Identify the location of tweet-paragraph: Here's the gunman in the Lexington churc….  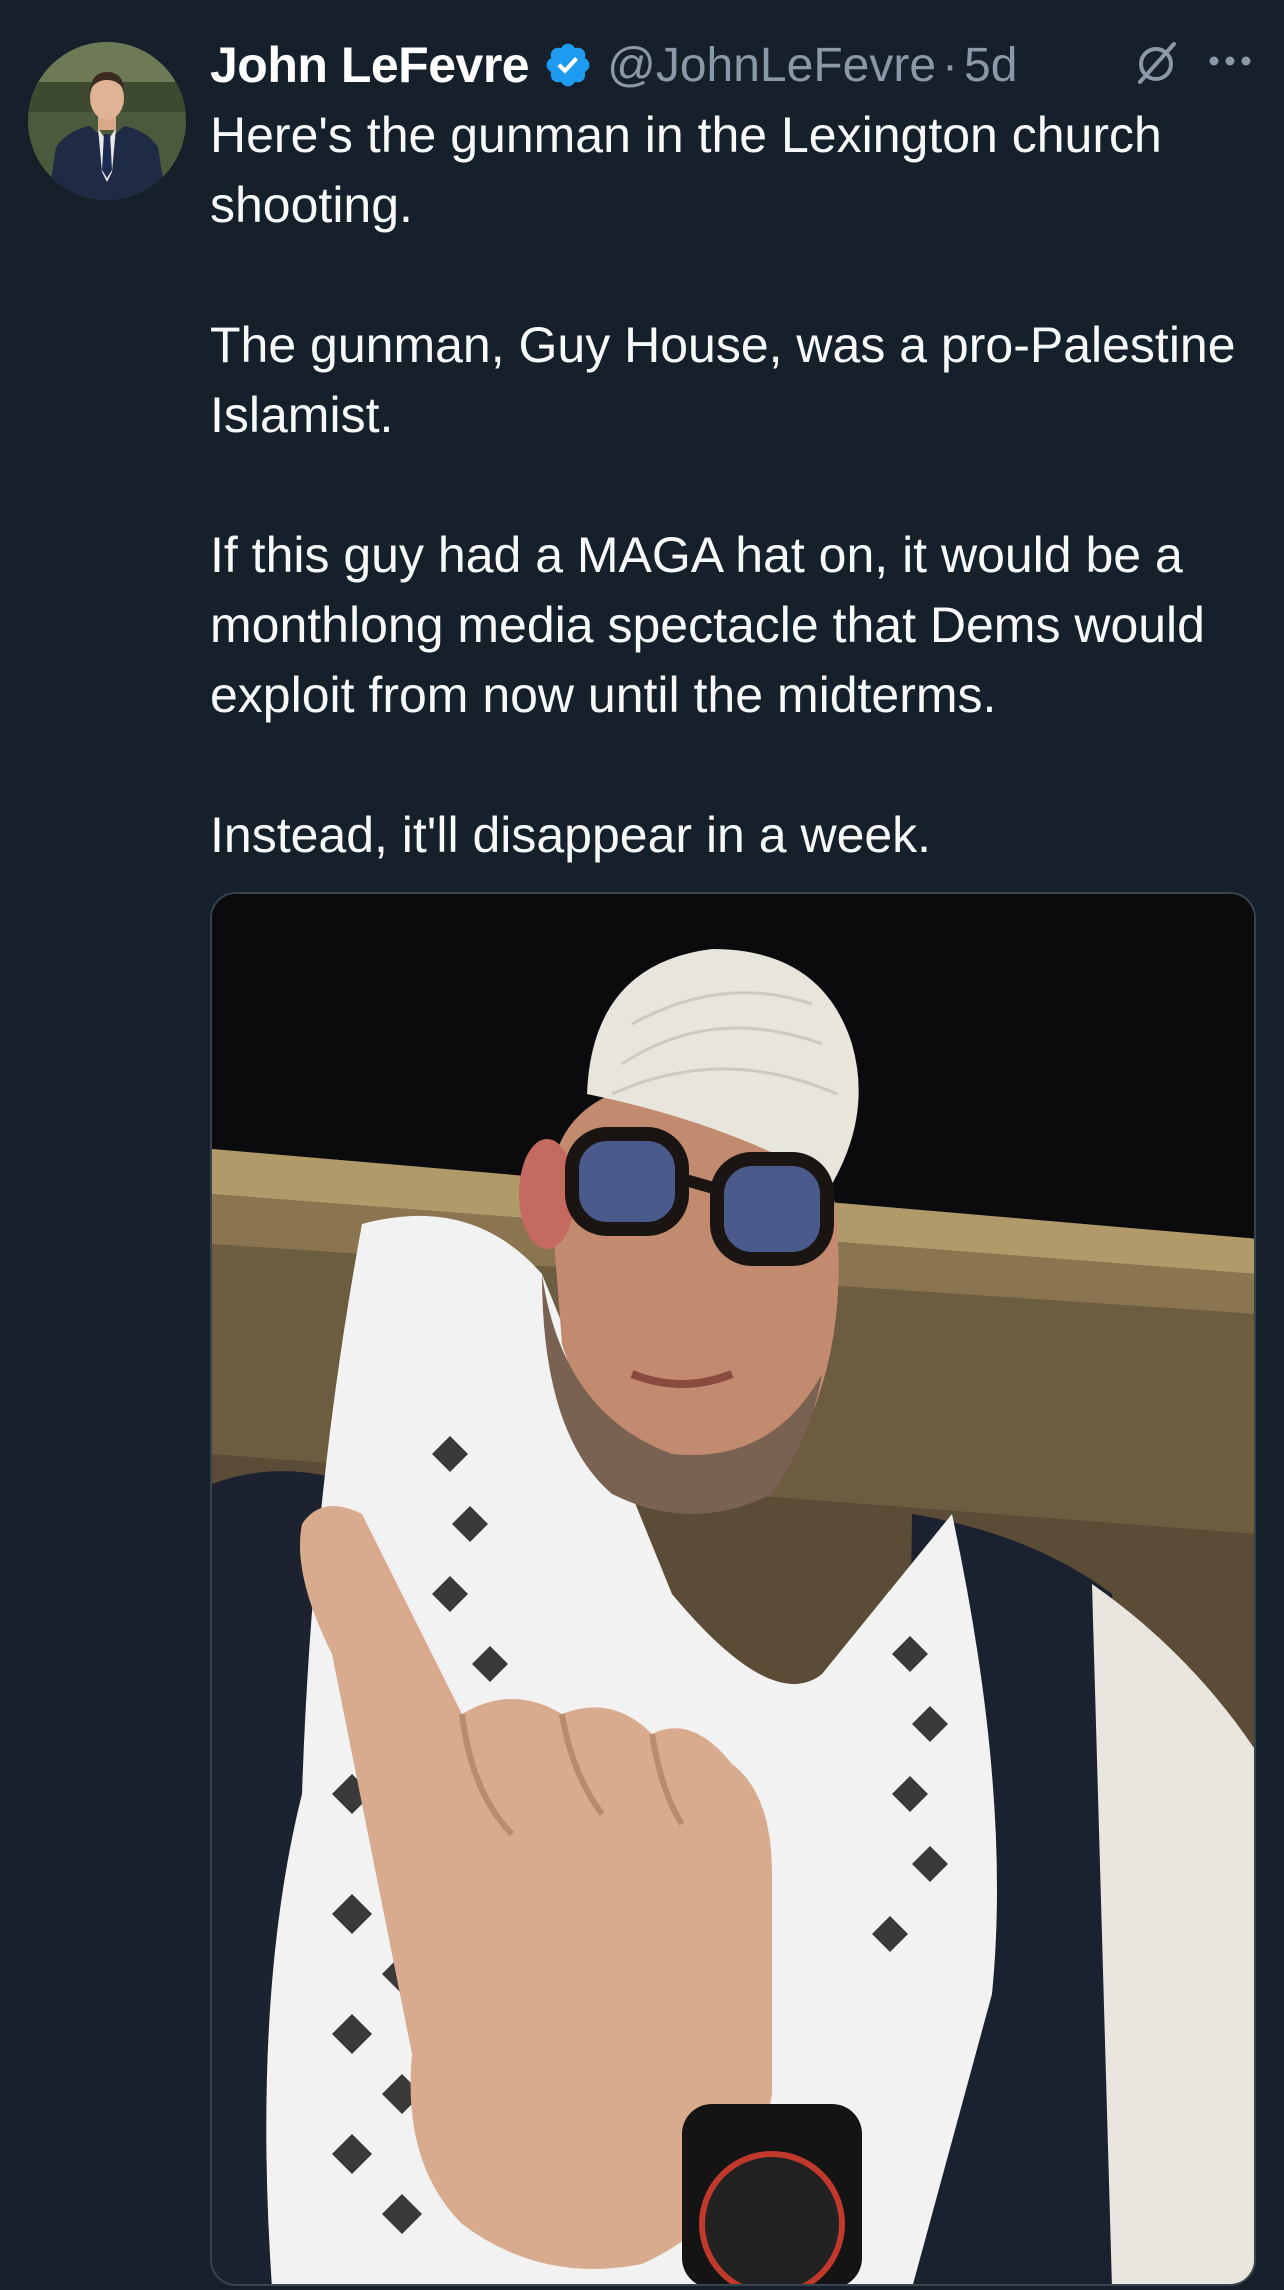
(686, 170).